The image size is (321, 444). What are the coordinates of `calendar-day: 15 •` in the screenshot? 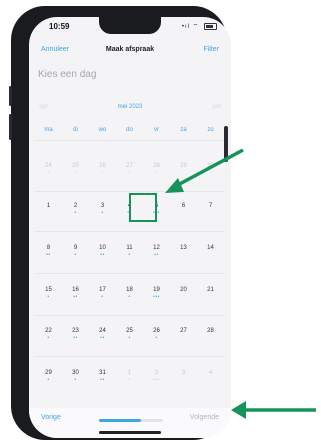 It's located at (48, 298).